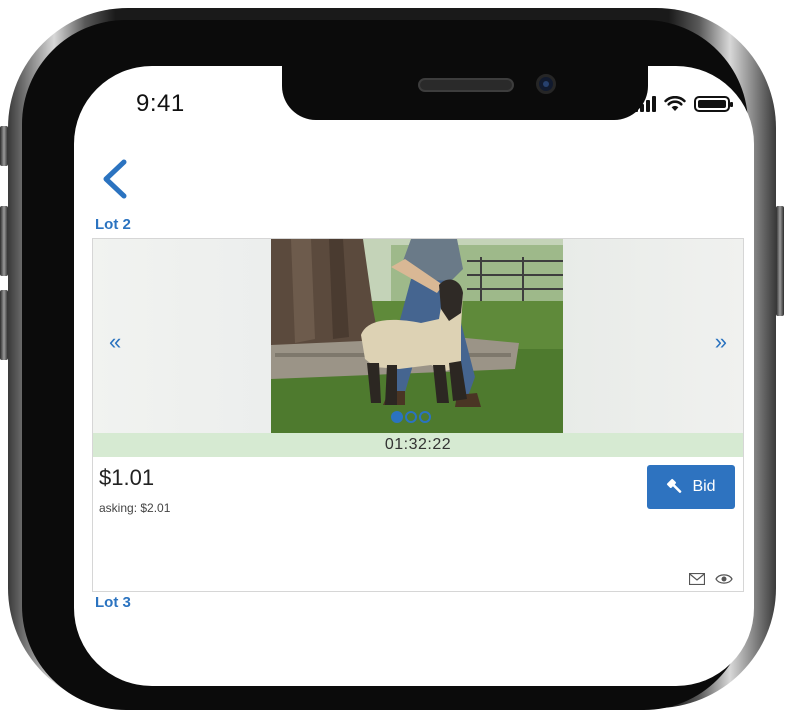 The height and width of the screenshot is (710, 790). What do you see at coordinates (418, 445) in the screenshot?
I see `countdown-timer: 01:32:22` at bounding box center [418, 445].